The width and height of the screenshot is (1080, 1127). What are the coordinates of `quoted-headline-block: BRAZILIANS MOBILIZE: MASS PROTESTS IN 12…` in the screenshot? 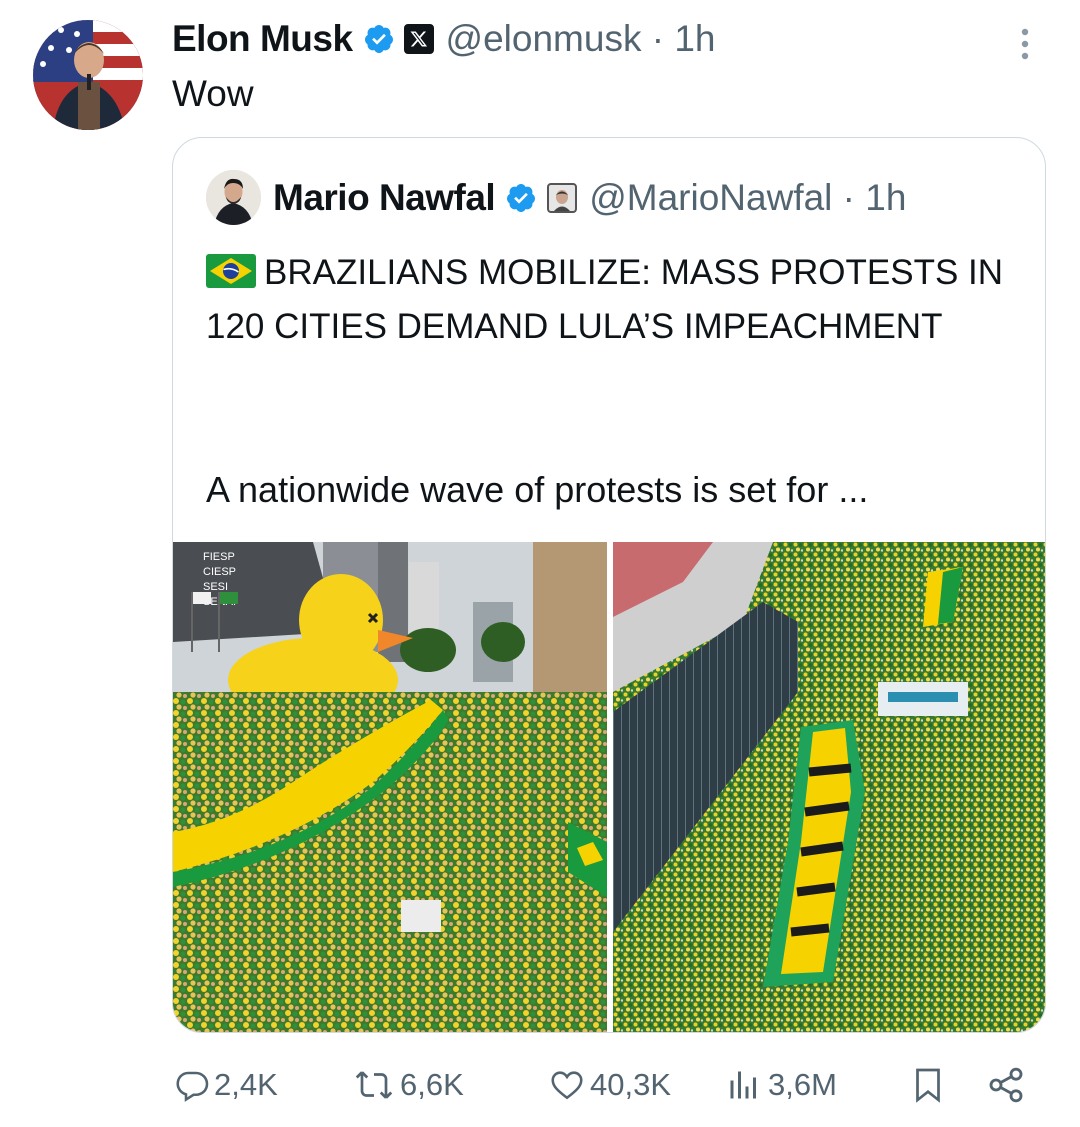 It's located at (616, 300).